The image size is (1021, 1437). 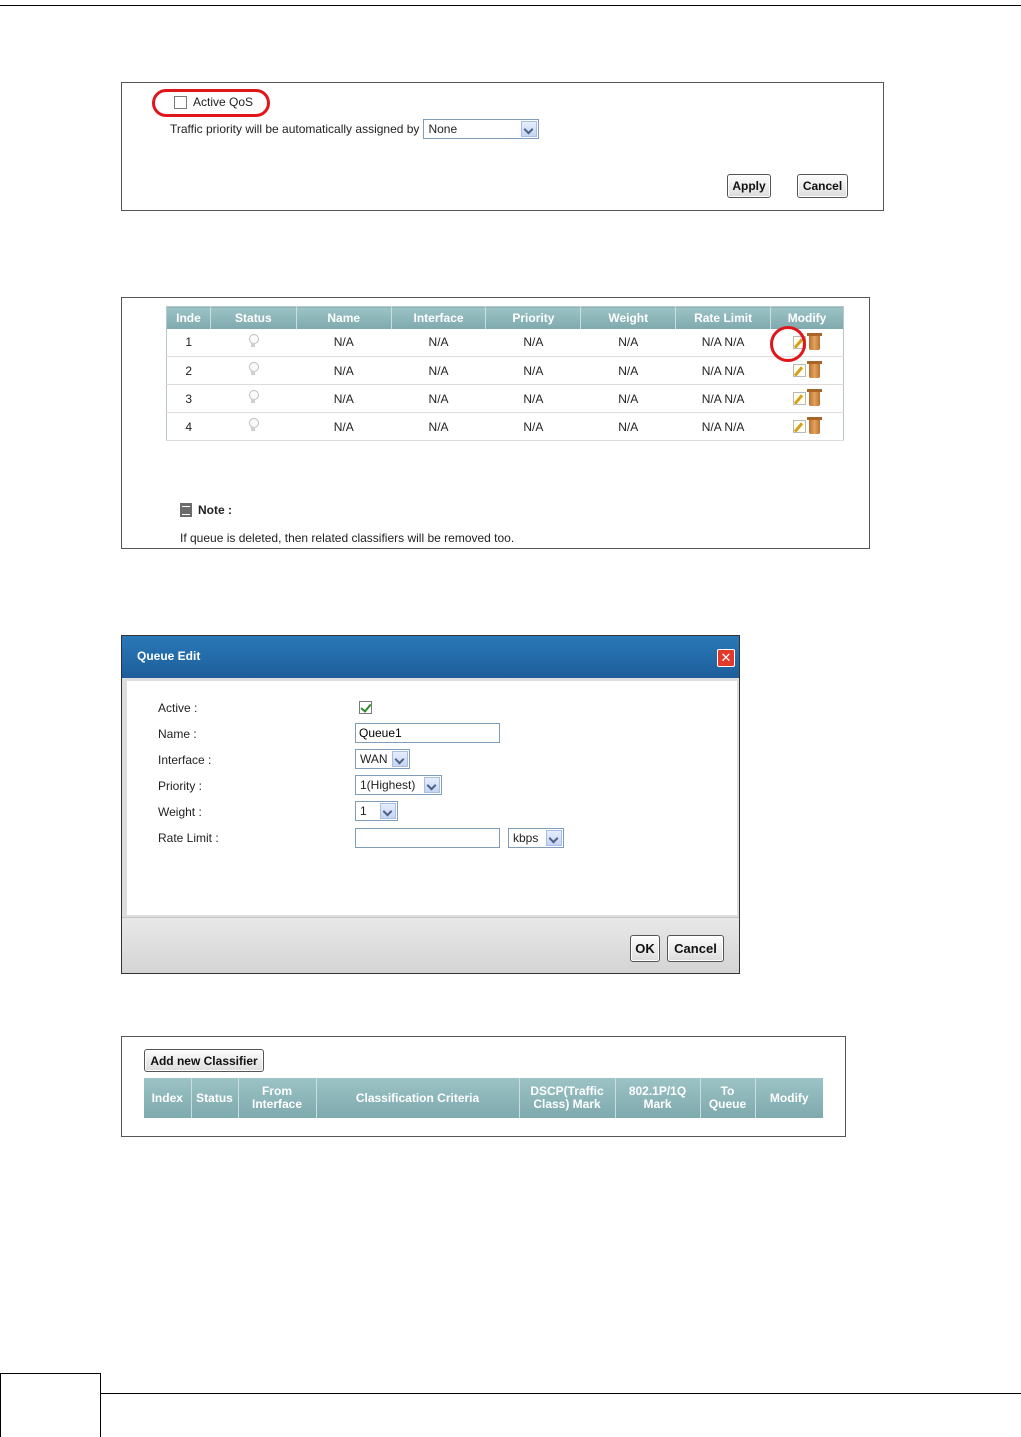 I want to click on rate-limit-input, so click(x=427, y=838).